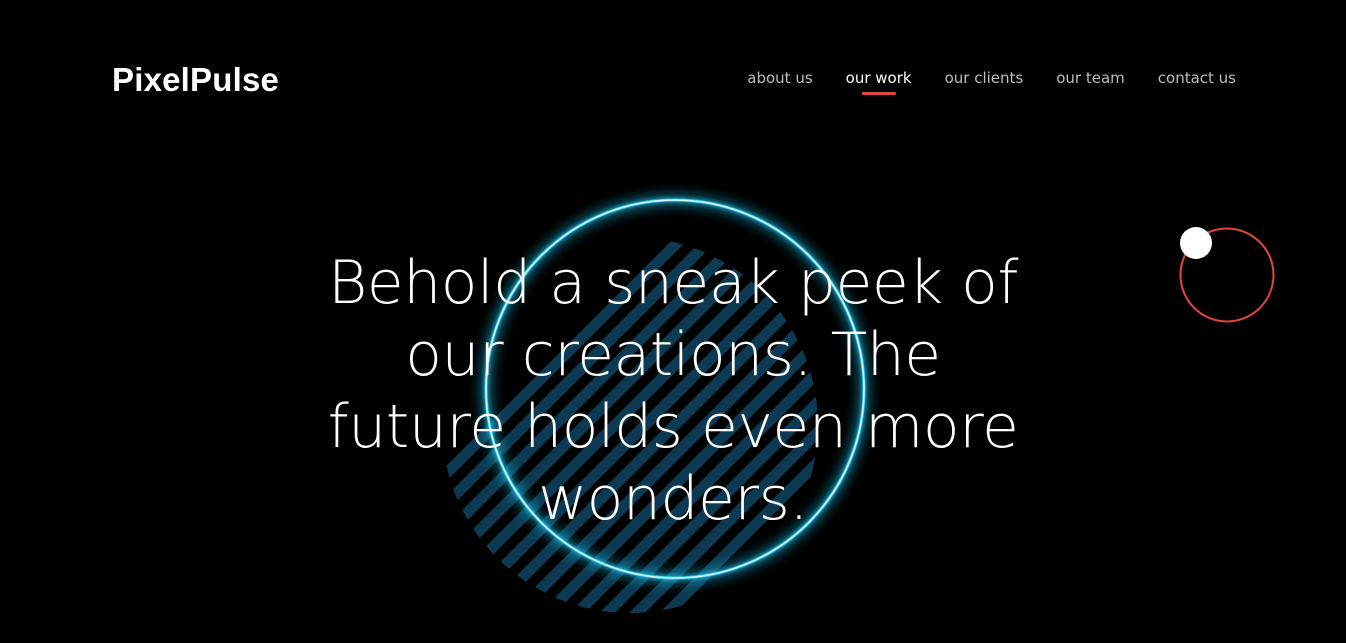  I want to click on nav-item-our-work: our work, so click(878, 81).